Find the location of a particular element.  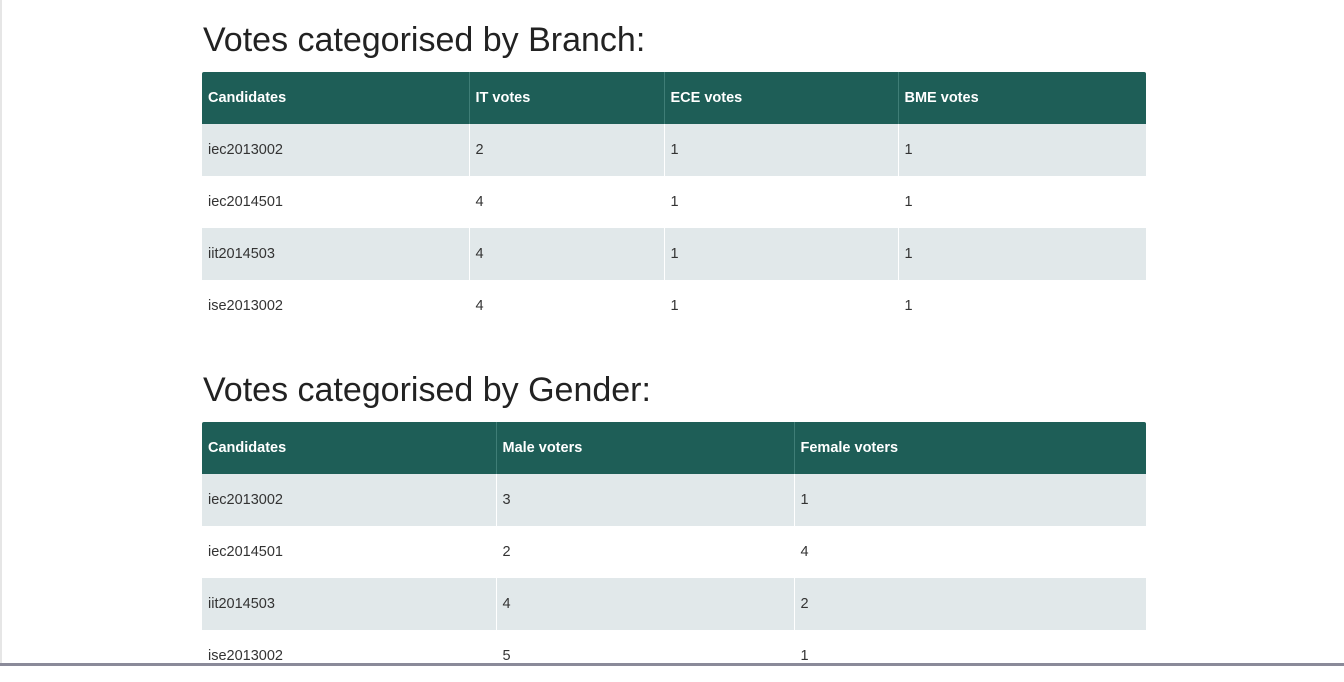

table-row: iec2014501 2 4 is located at coordinates (674, 552).